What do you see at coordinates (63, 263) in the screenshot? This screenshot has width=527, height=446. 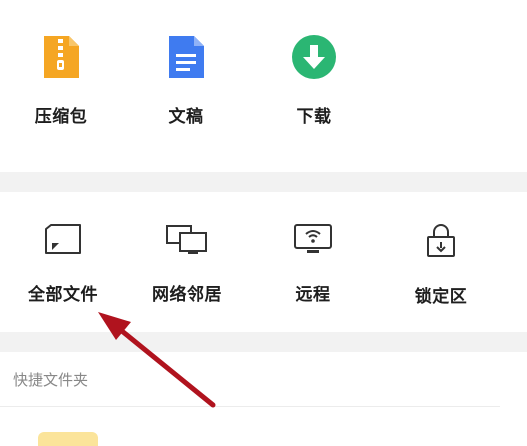 I see `location-all-files: 全部文件` at bounding box center [63, 263].